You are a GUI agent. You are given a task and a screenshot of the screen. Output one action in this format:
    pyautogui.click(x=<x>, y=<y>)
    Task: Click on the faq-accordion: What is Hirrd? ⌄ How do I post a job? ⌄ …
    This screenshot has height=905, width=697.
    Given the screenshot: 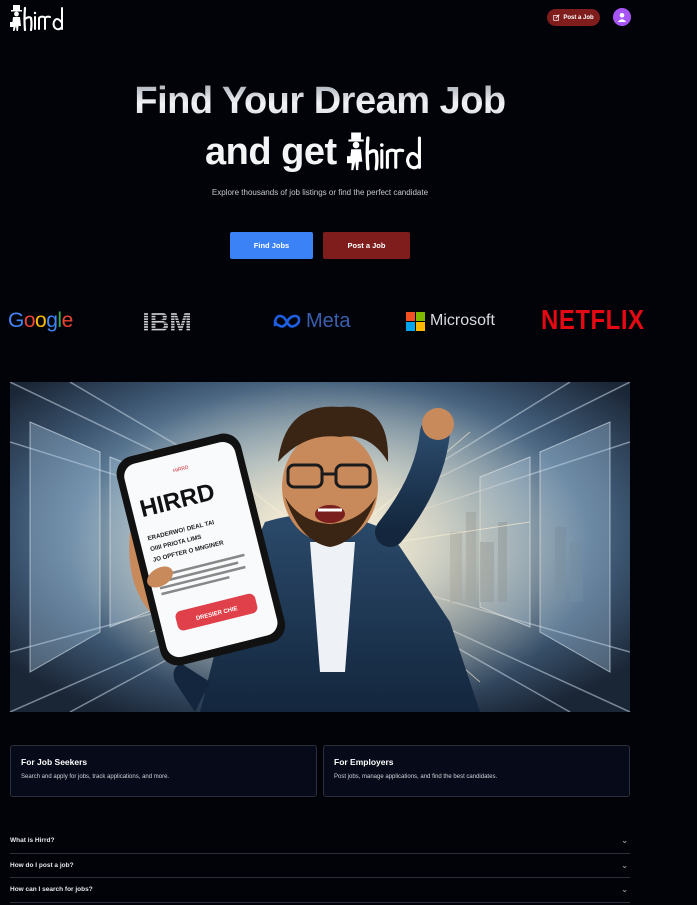 What is the action you would take?
    pyautogui.click(x=320, y=866)
    